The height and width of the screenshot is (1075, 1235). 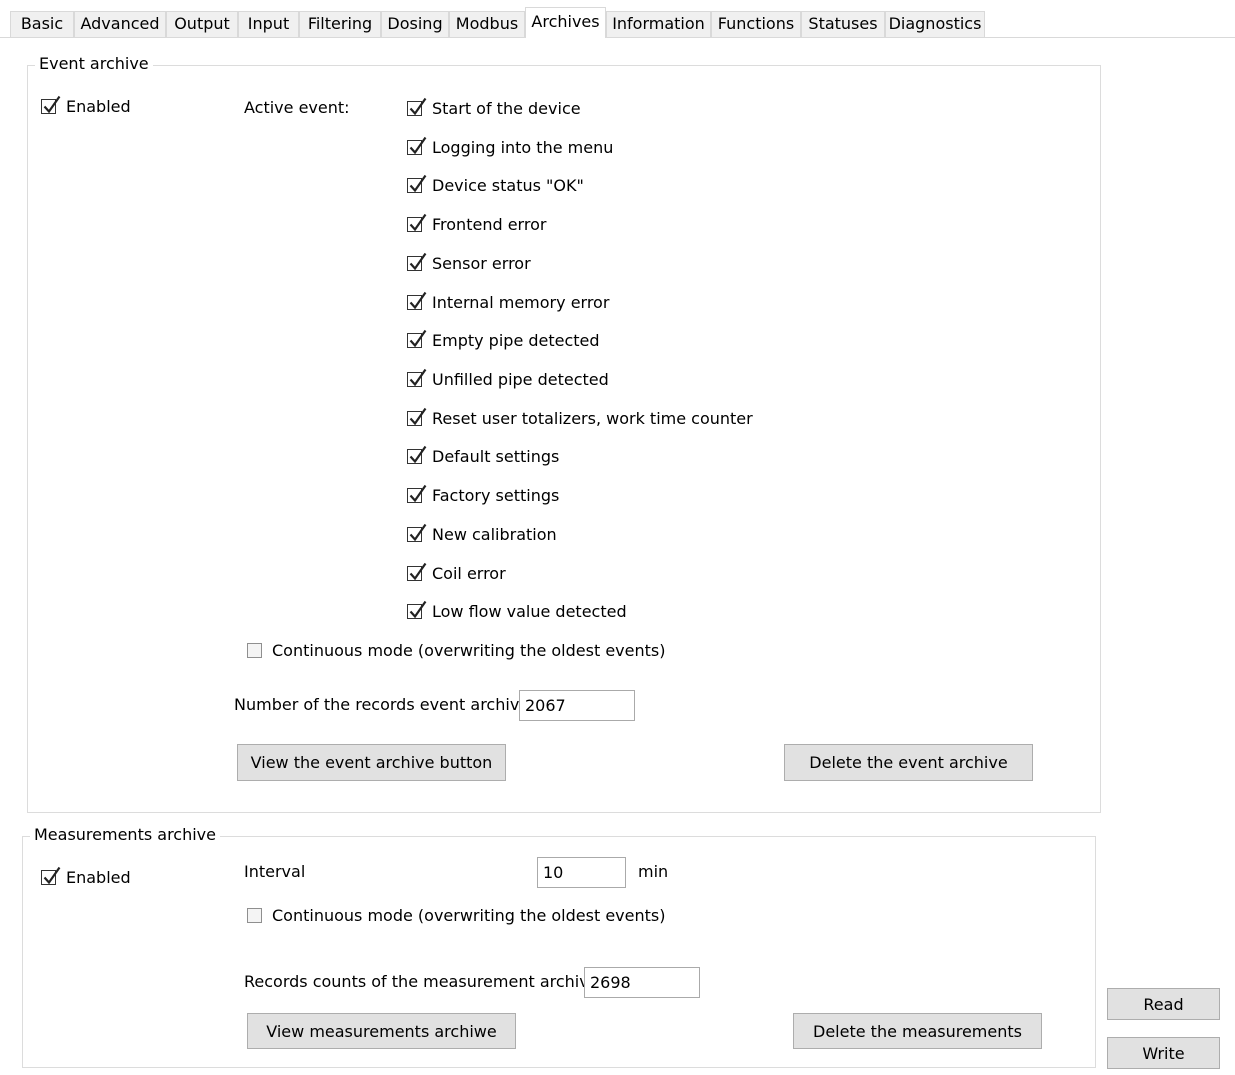 I want to click on event-label: Sensor error, so click(x=481, y=263).